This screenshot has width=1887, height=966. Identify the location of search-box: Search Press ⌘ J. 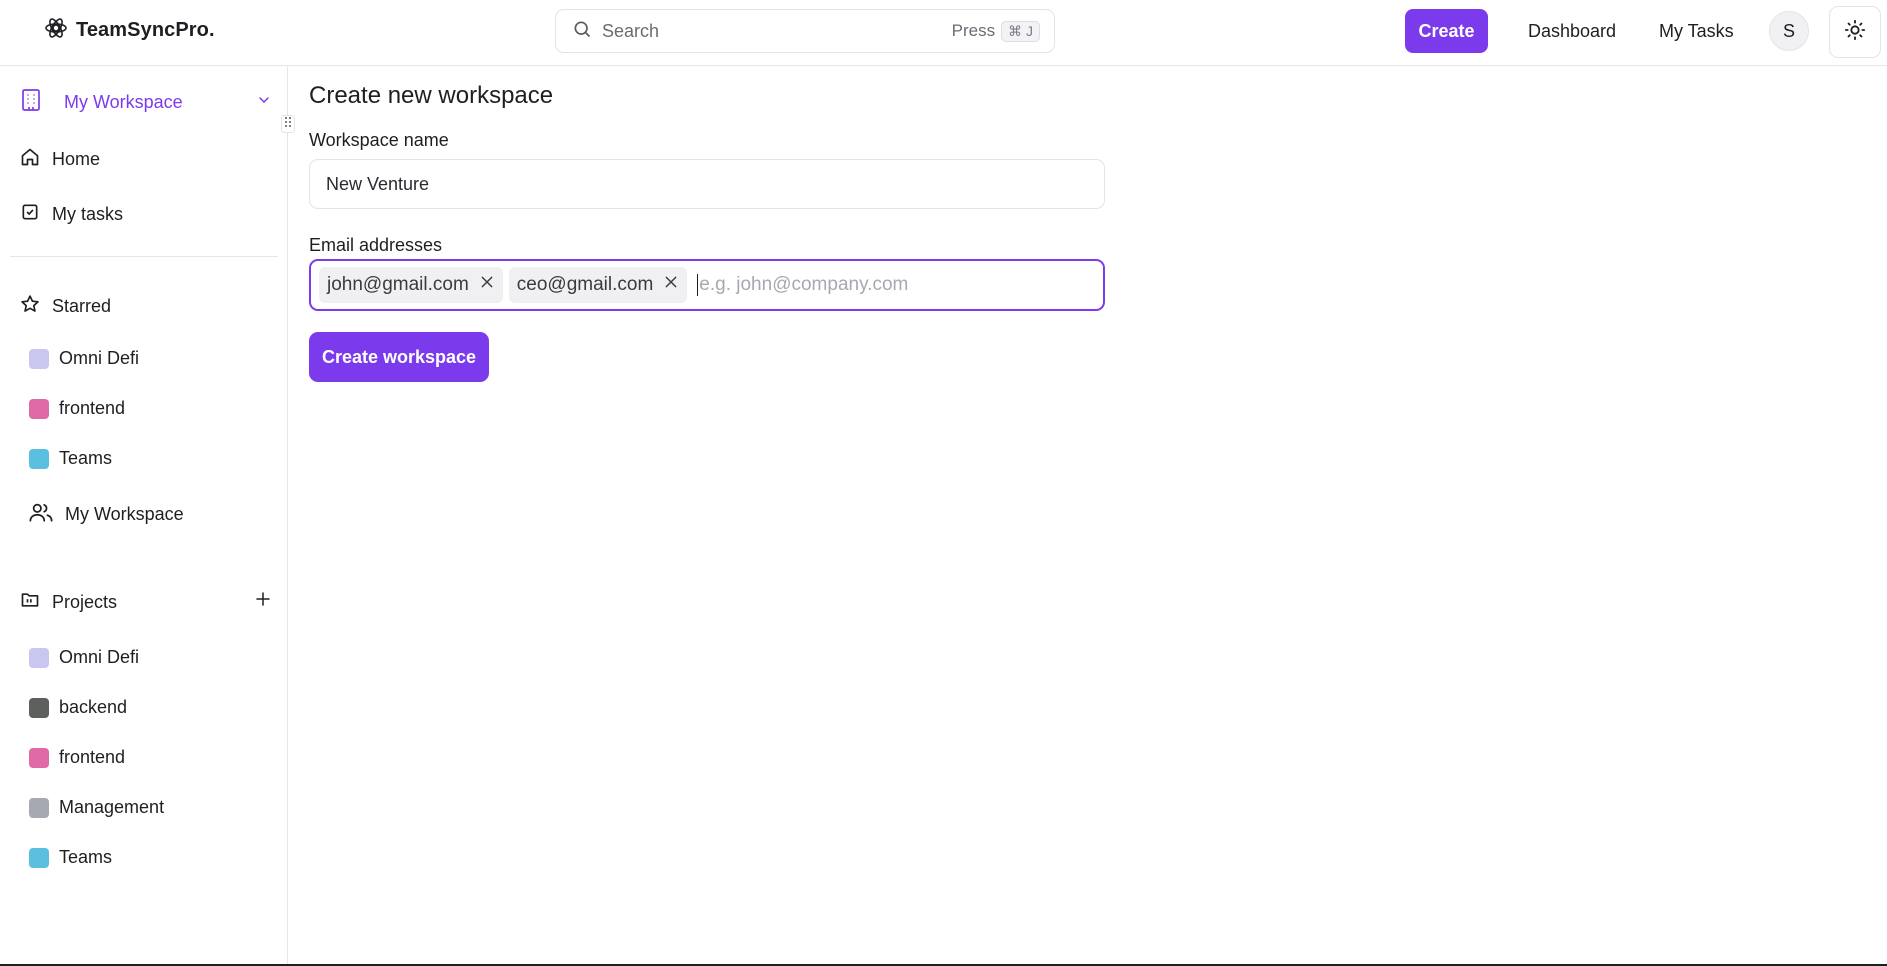
(805, 31).